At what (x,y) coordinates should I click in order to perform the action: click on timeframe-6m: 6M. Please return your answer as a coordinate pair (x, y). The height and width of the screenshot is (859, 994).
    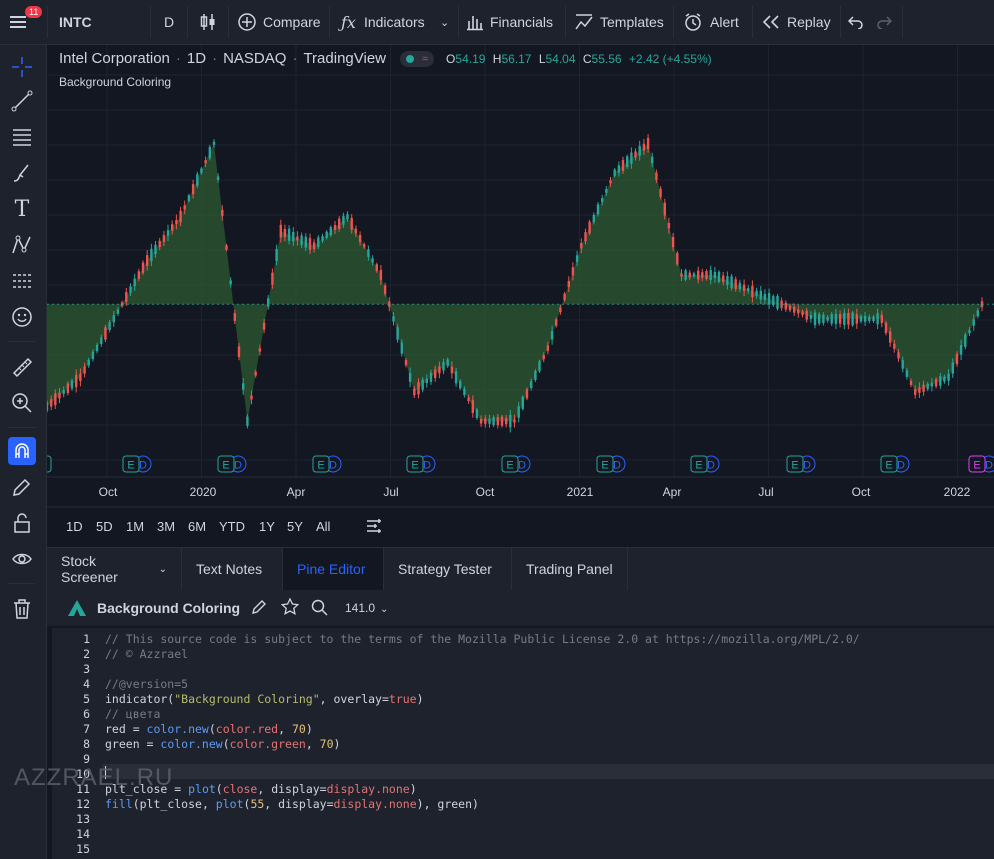
    Looking at the image, I should click on (197, 526).